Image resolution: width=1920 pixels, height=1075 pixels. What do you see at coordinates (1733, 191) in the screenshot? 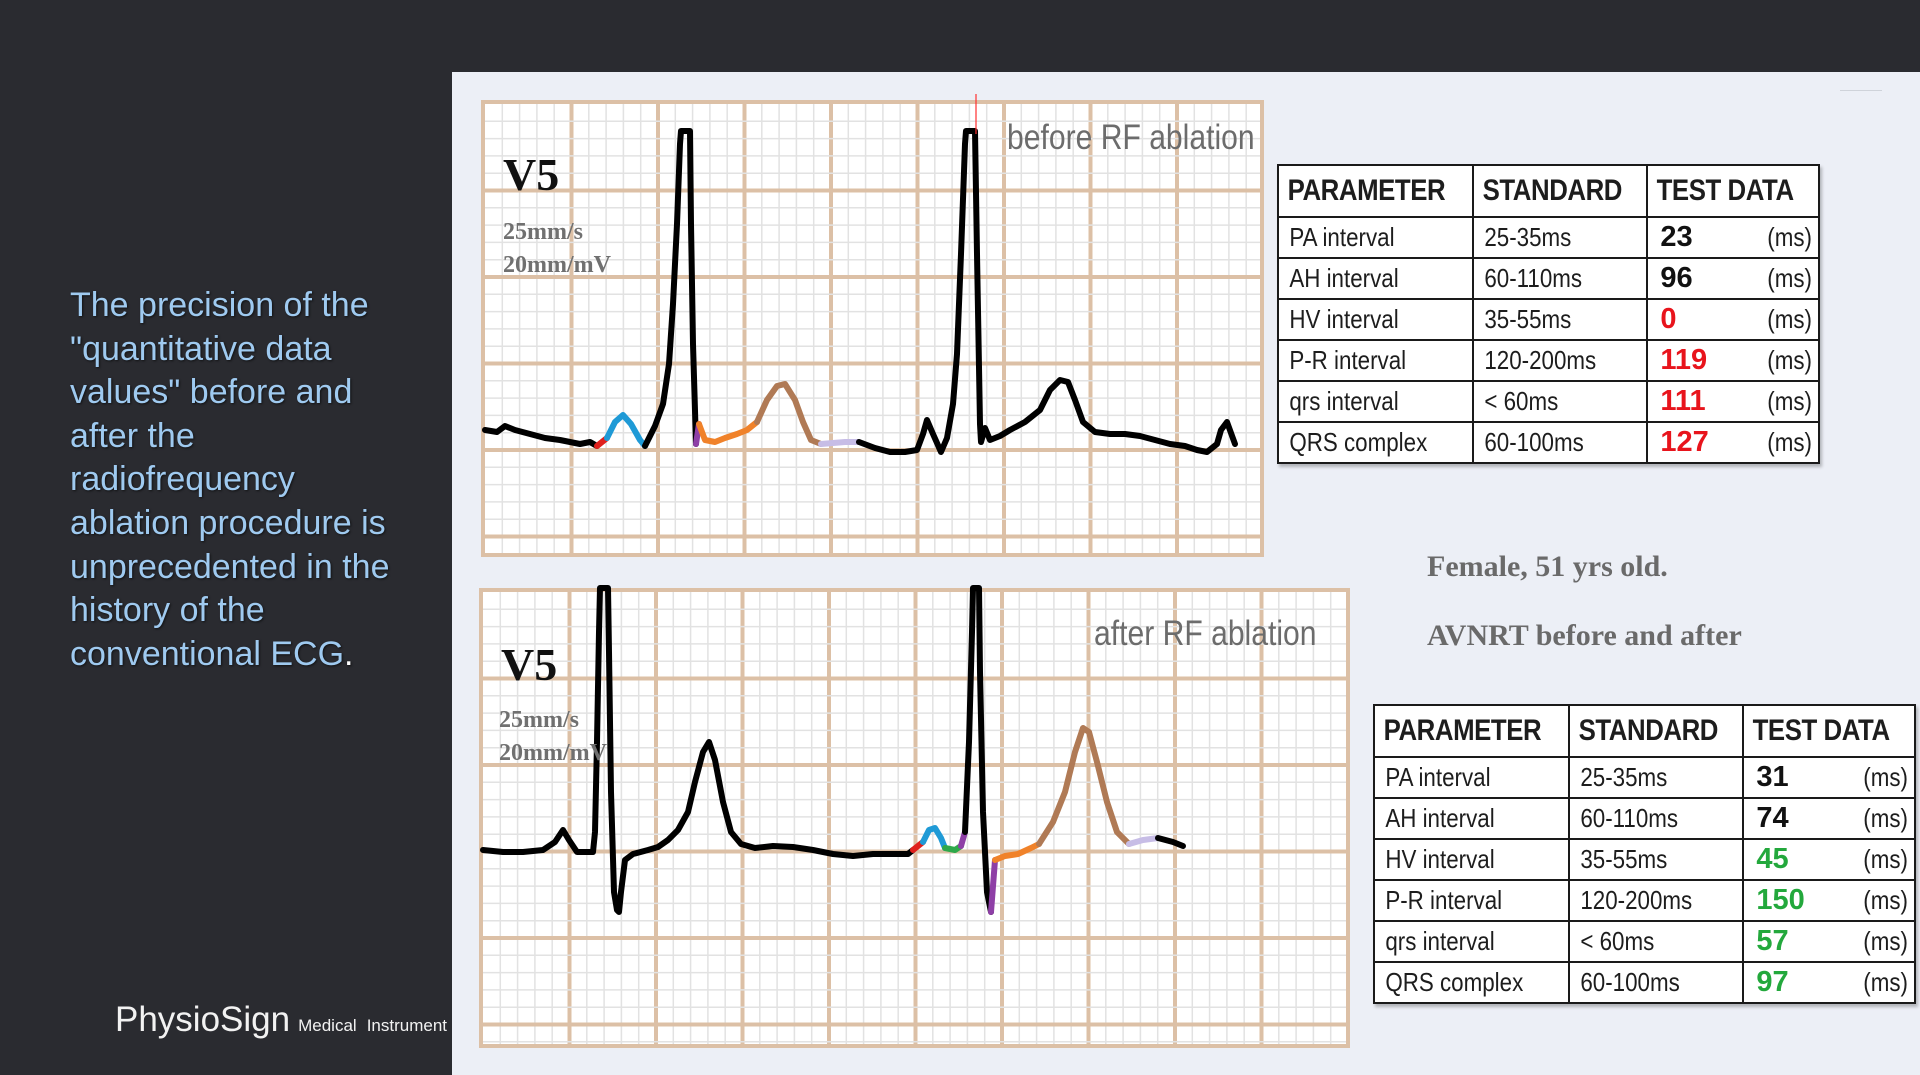
I see `header-test-data: TEST DATA` at bounding box center [1733, 191].